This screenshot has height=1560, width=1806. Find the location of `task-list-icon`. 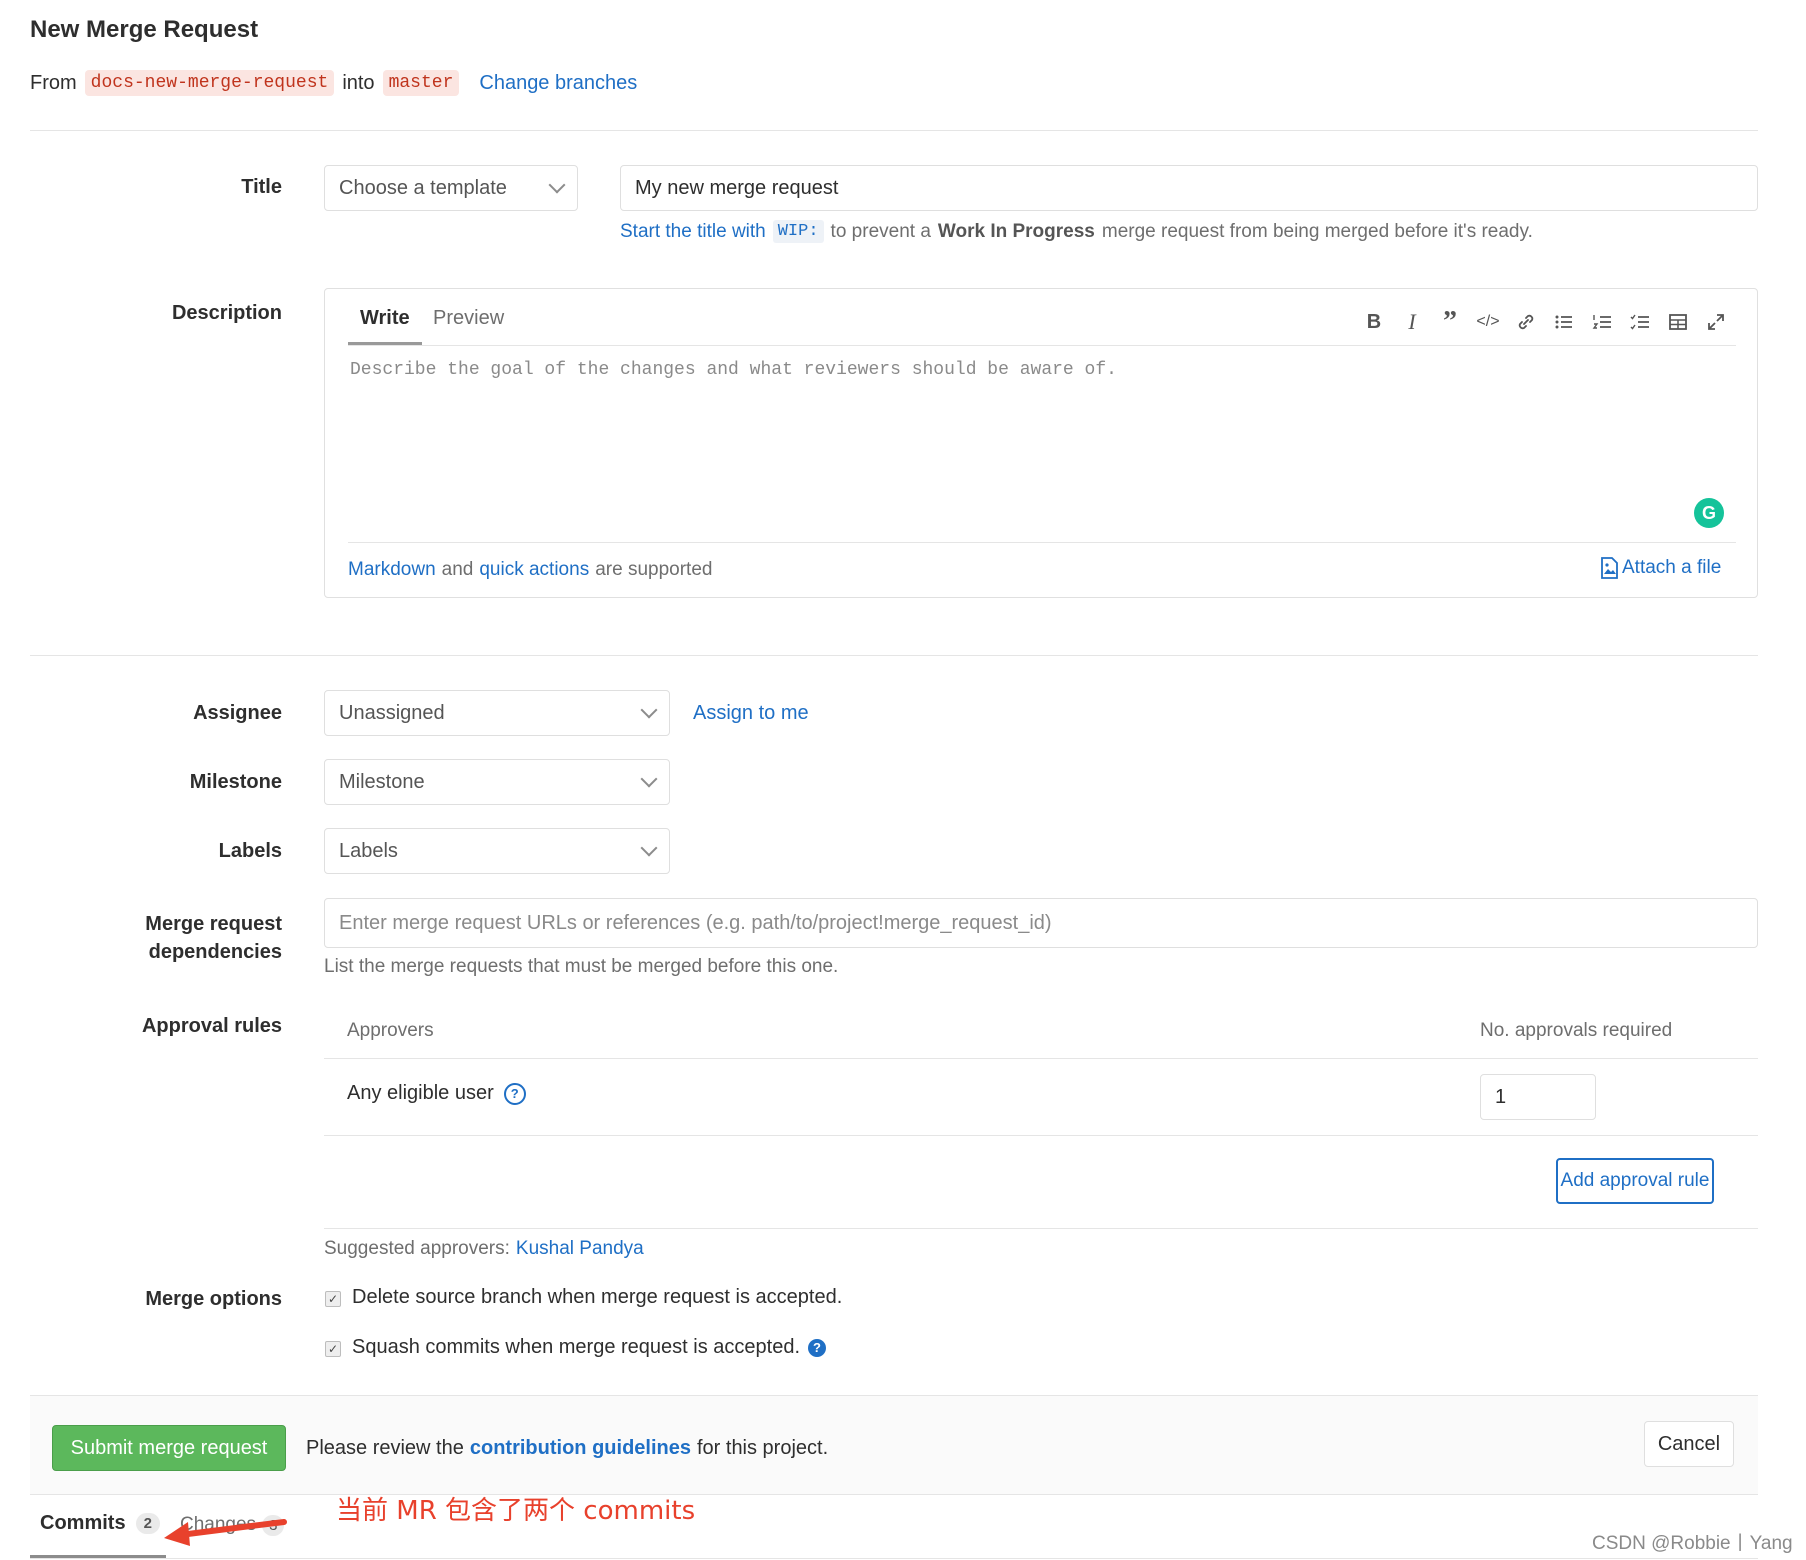

task-list-icon is located at coordinates (1640, 322).